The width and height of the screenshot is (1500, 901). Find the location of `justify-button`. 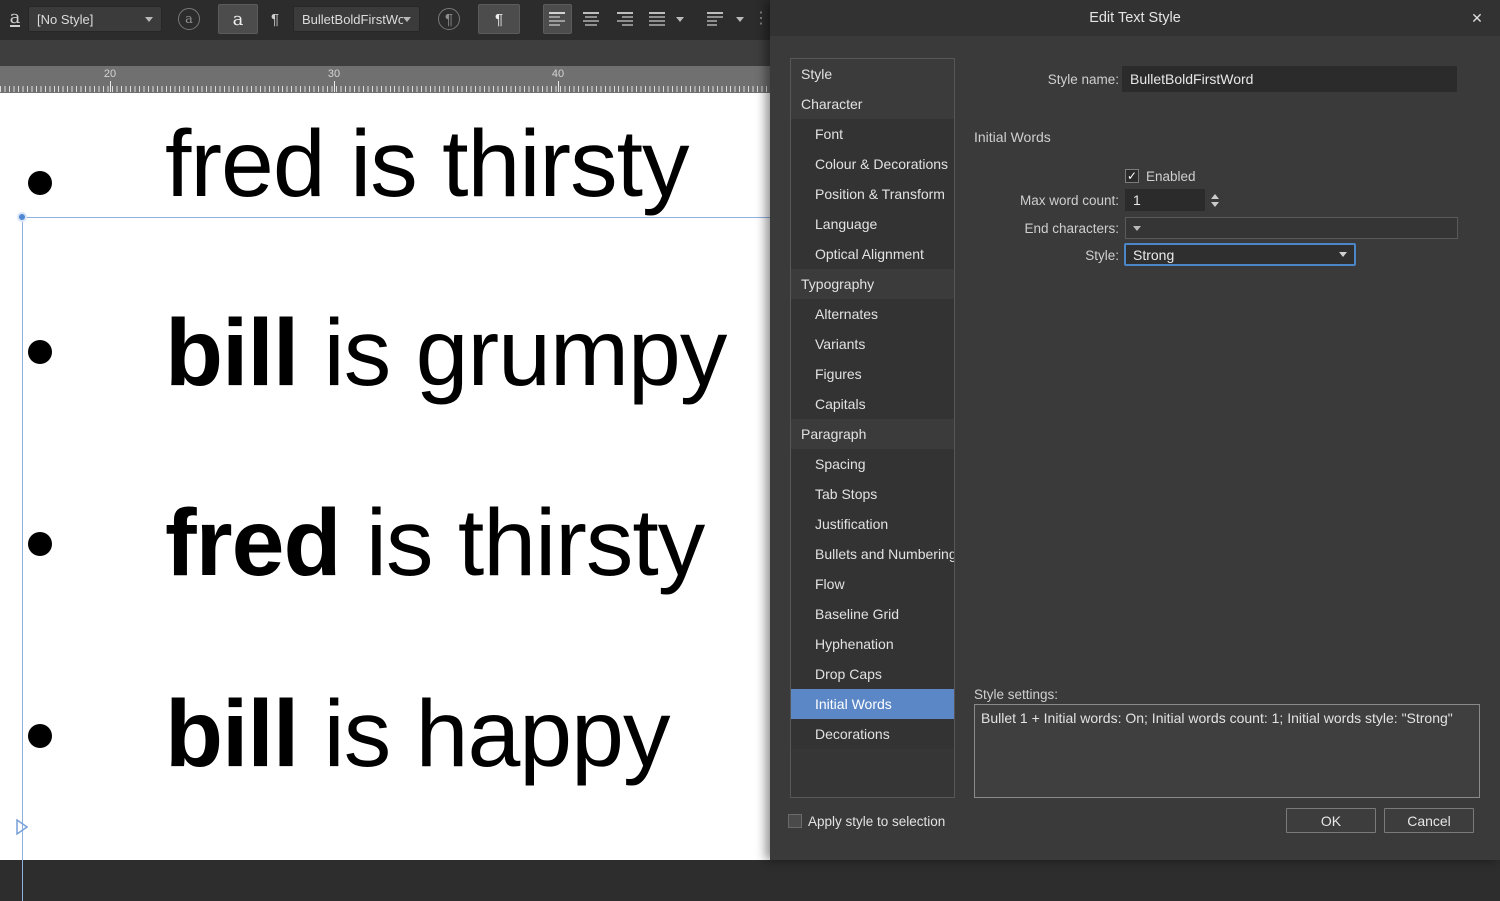

justify-button is located at coordinates (656, 19).